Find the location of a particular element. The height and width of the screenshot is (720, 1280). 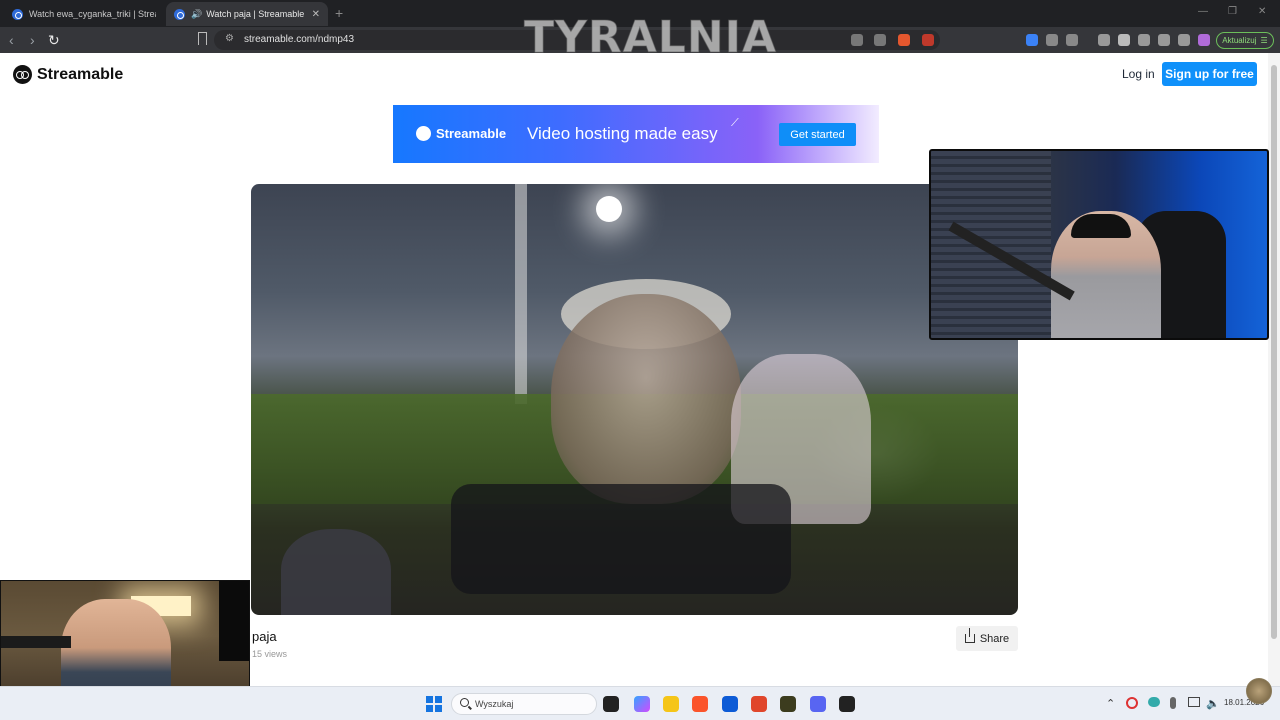

cloud-icon is located at coordinates (1154, 702).